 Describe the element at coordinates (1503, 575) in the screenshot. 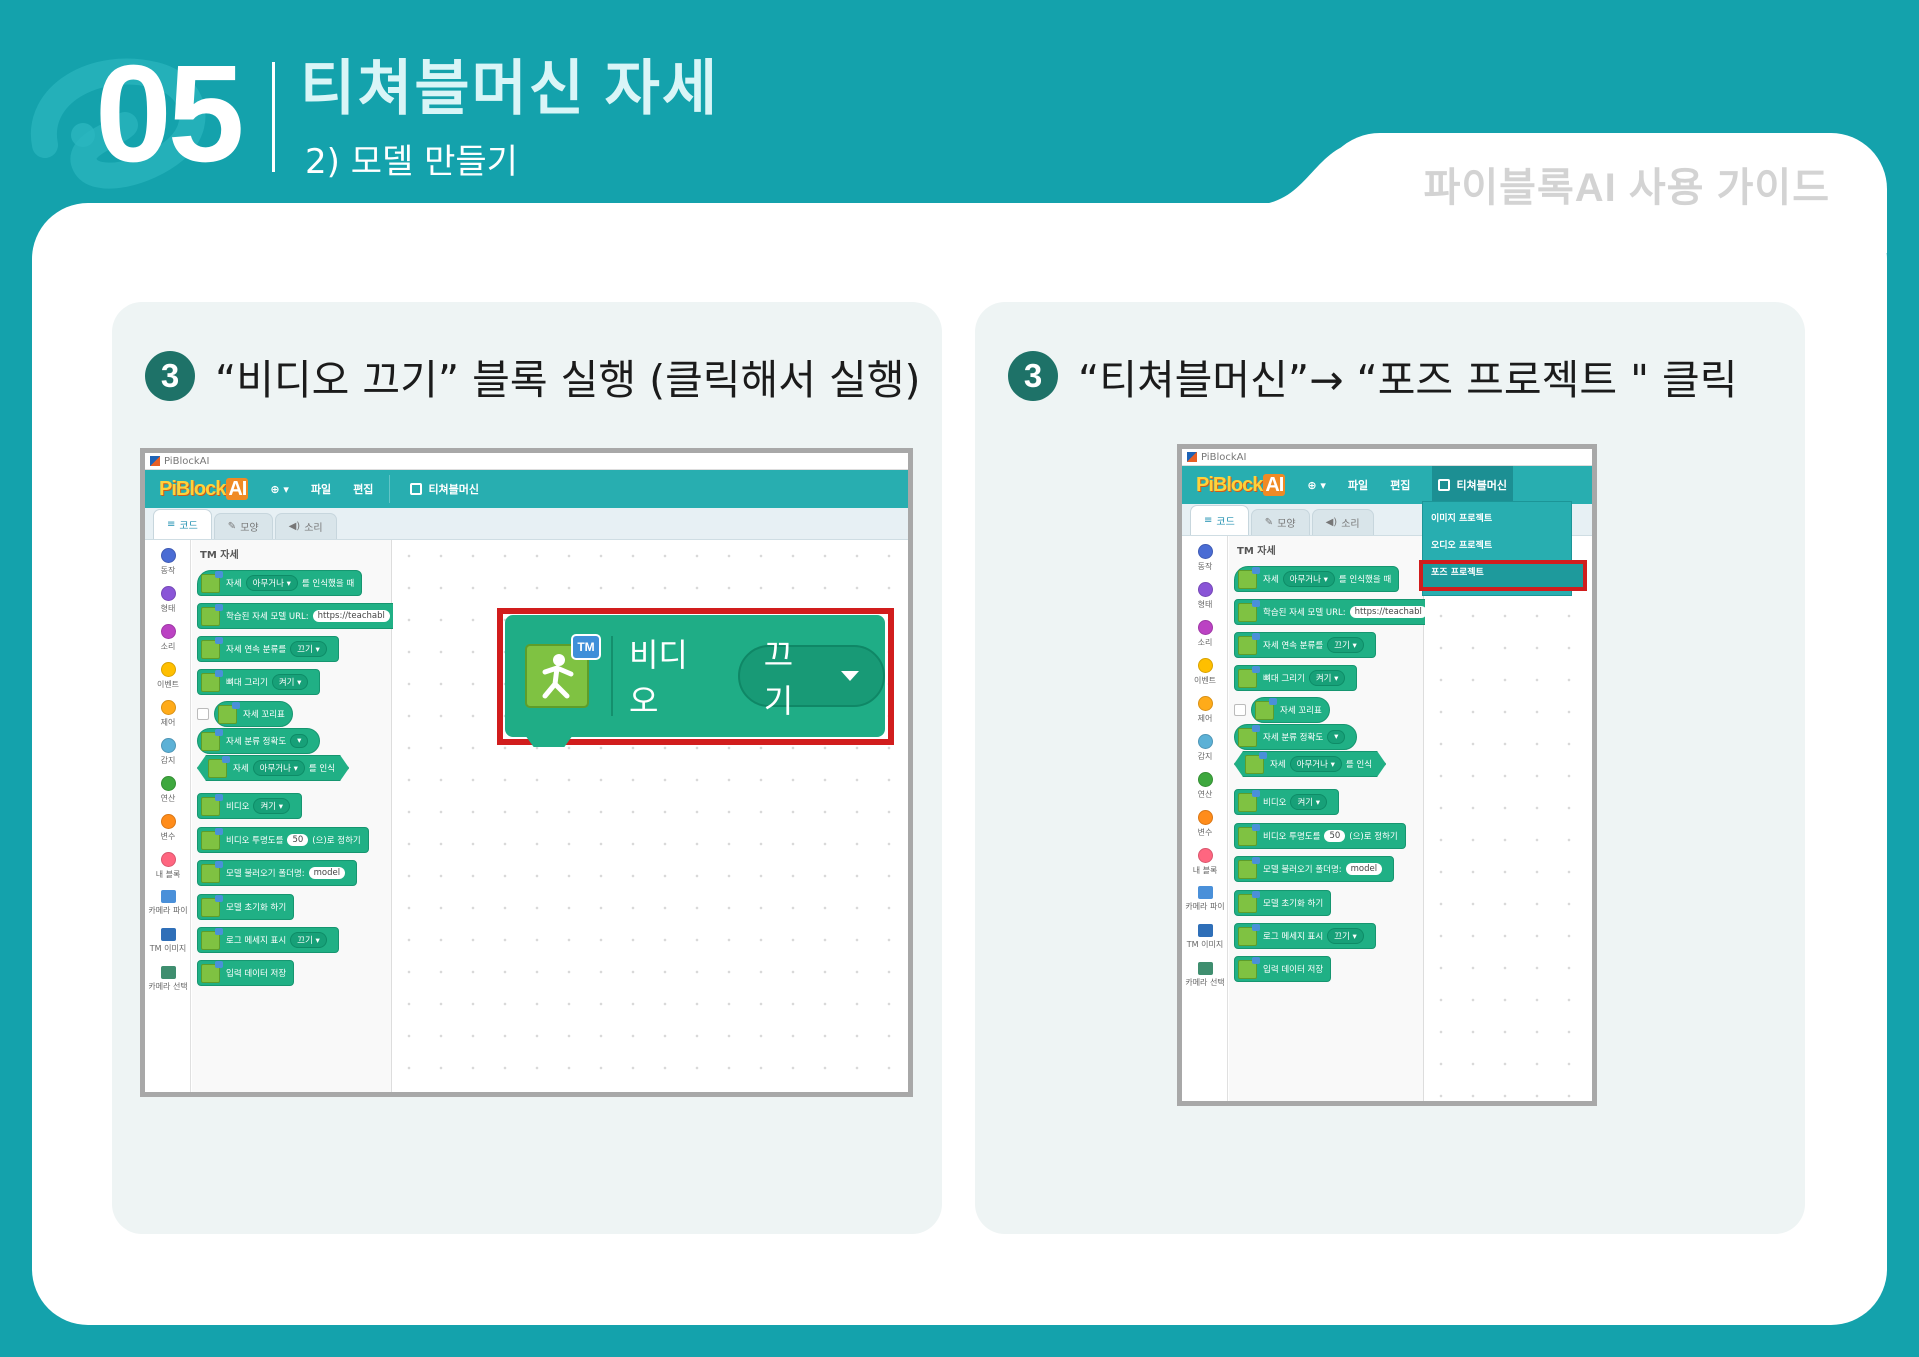

I see `menu-item-pose-project: 포즈 프로젝트` at that location.